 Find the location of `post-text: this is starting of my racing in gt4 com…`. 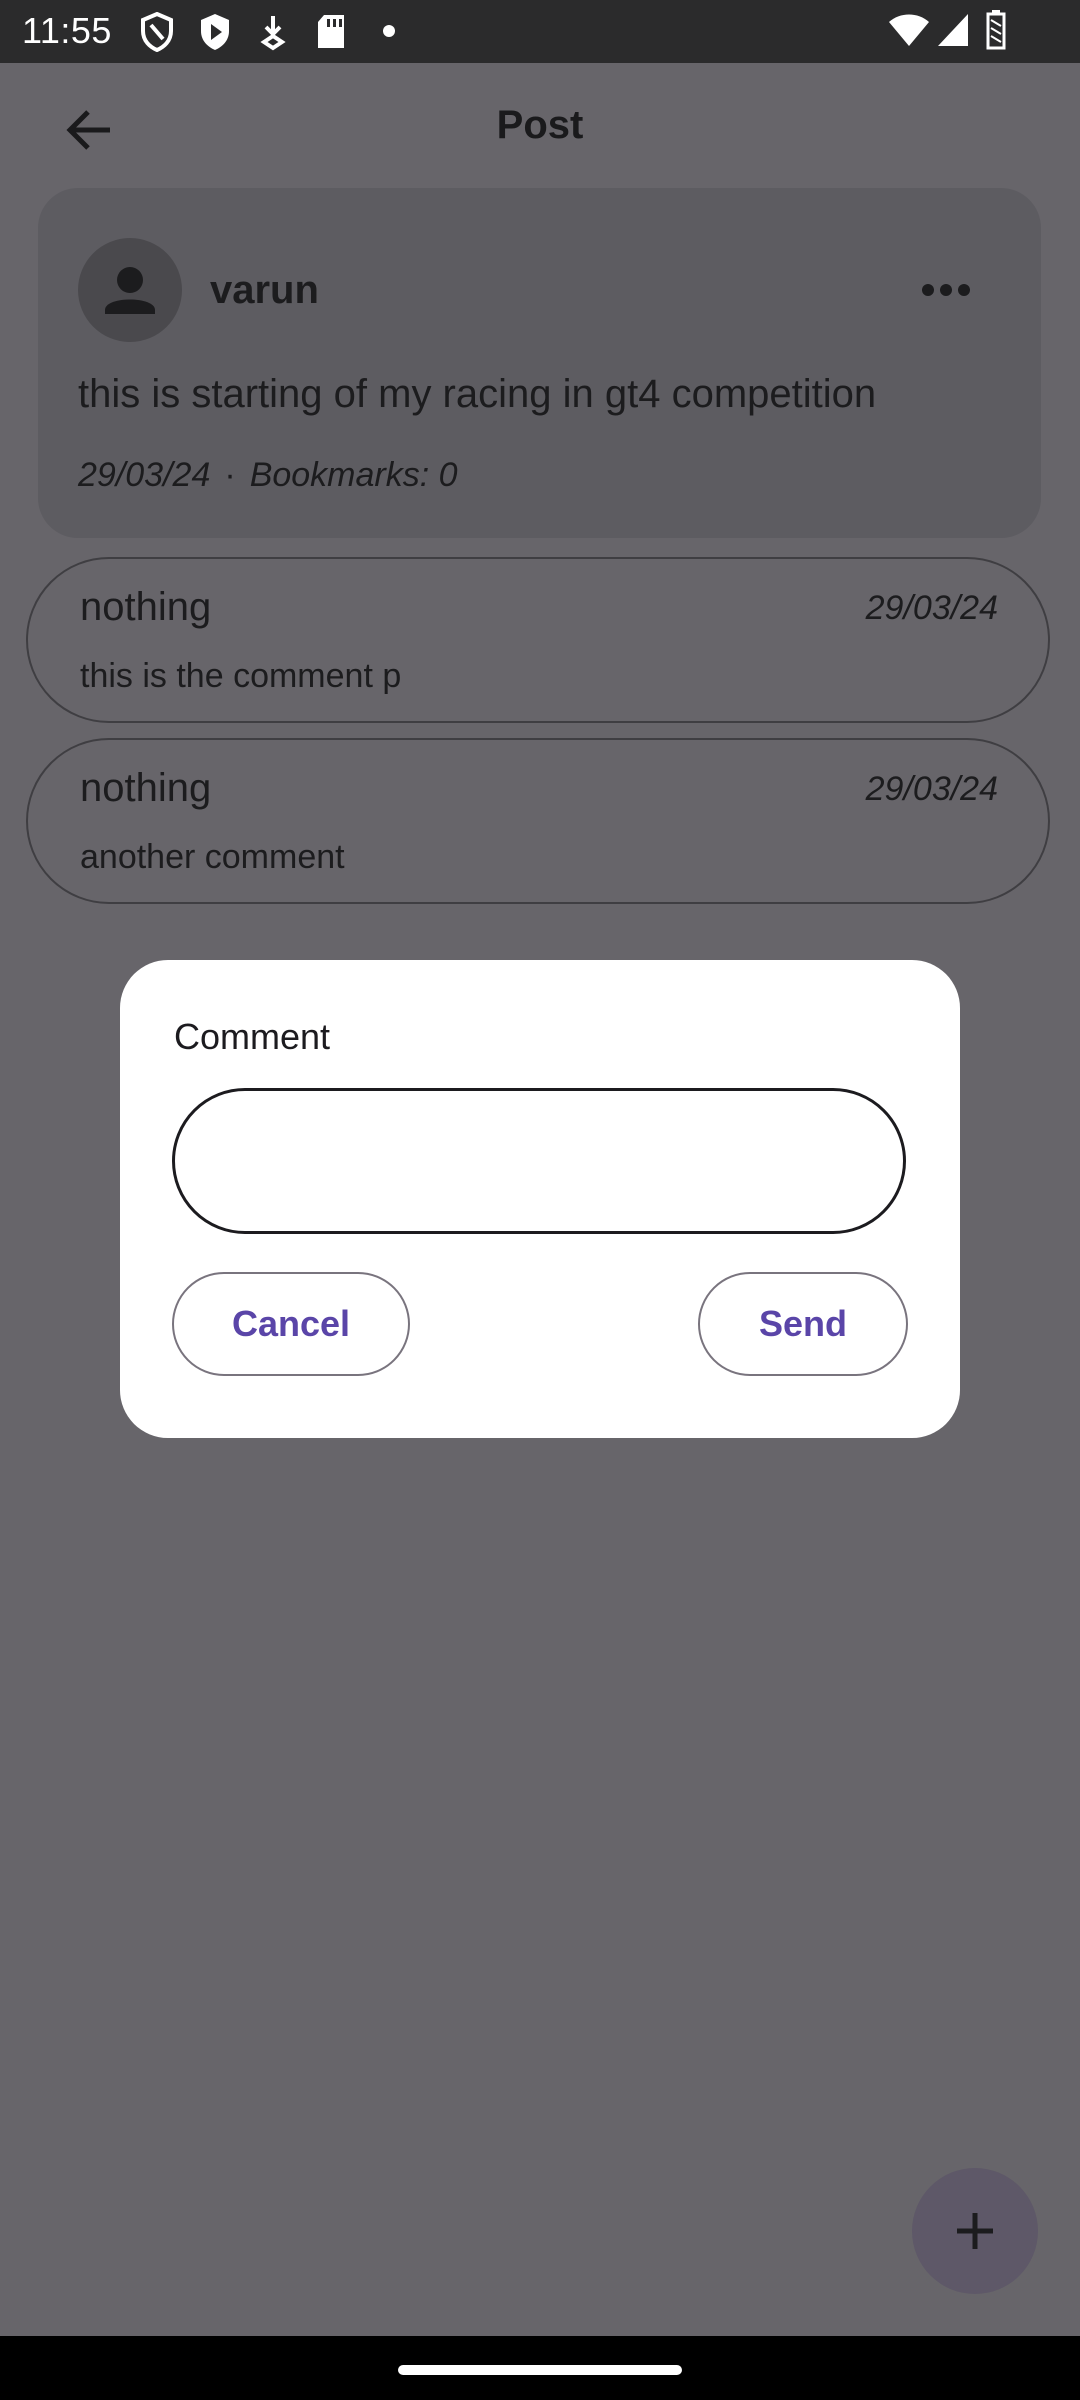

post-text: this is starting of my racing in gt4 com… is located at coordinates (477, 394).